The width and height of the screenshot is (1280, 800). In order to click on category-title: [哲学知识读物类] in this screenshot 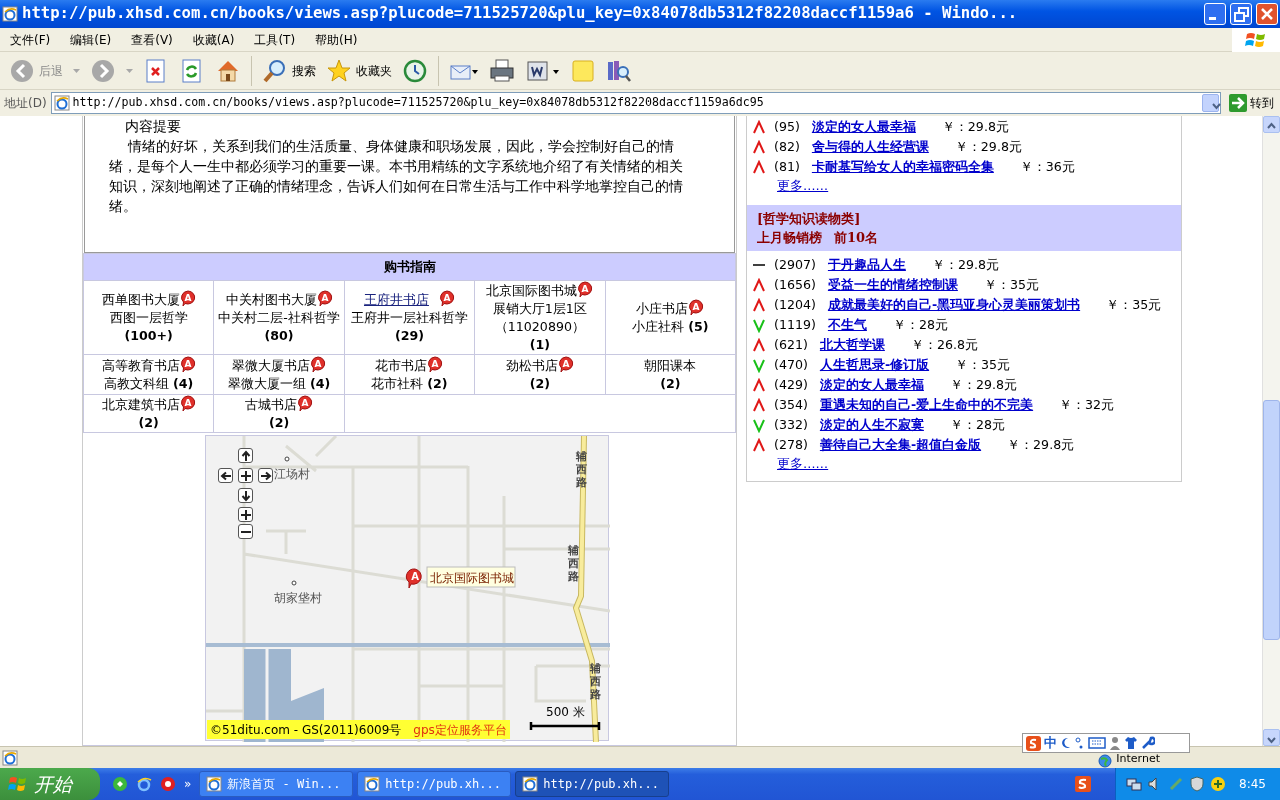, I will do `click(809, 219)`.